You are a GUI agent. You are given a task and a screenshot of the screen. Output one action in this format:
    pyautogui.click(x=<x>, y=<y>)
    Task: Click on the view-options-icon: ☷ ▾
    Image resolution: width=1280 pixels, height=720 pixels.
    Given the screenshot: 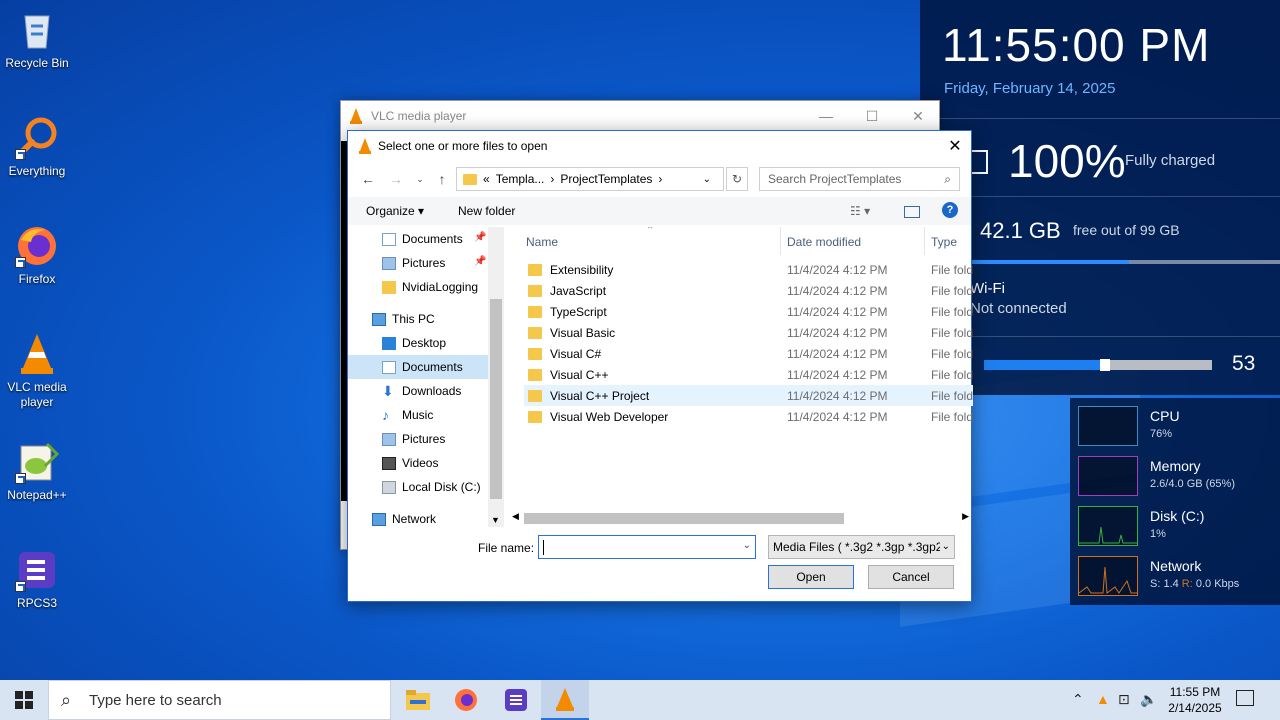 What is the action you would take?
    pyautogui.click(x=860, y=211)
    